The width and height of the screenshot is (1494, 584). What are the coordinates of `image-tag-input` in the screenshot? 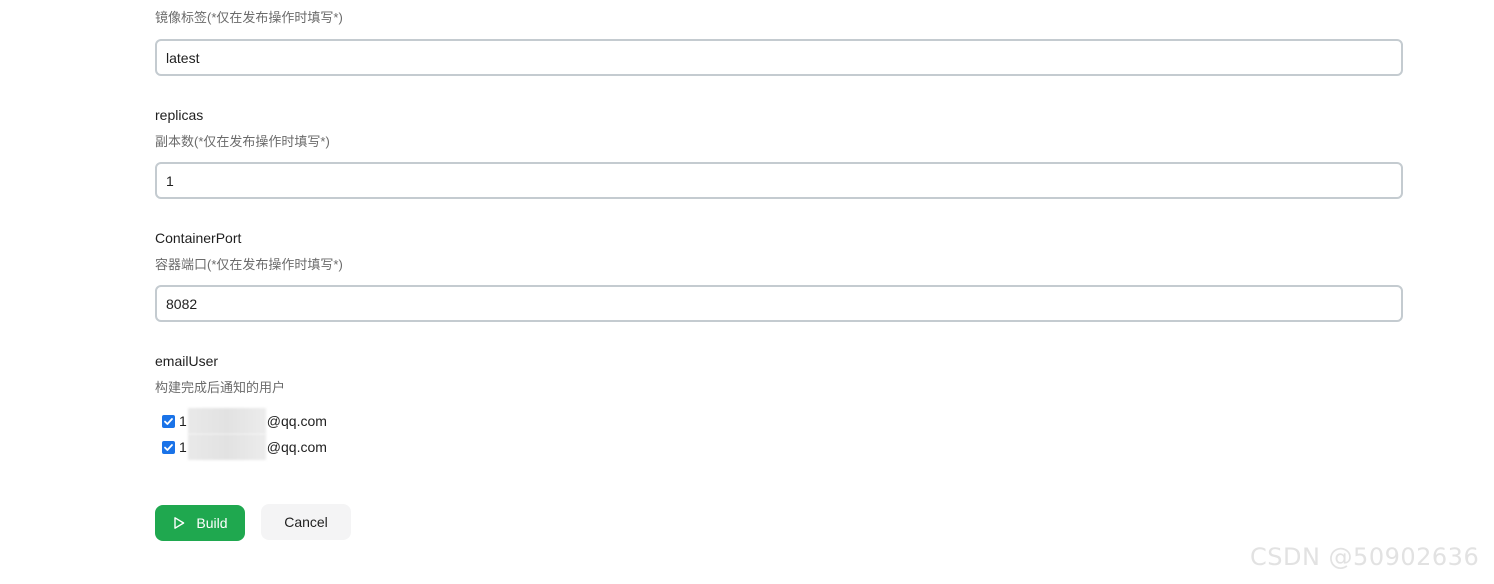 It's located at (779, 57).